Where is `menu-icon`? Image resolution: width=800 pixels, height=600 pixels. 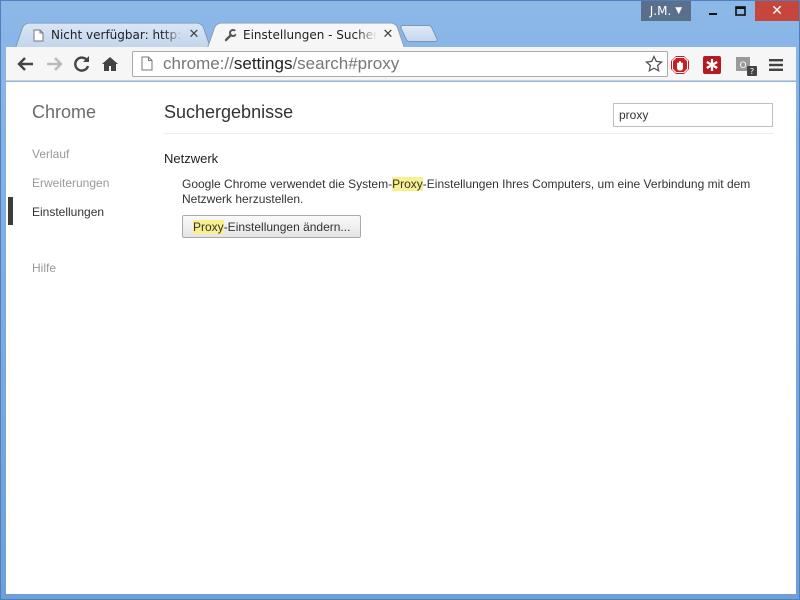
menu-icon is located at coordinates (776, 65).